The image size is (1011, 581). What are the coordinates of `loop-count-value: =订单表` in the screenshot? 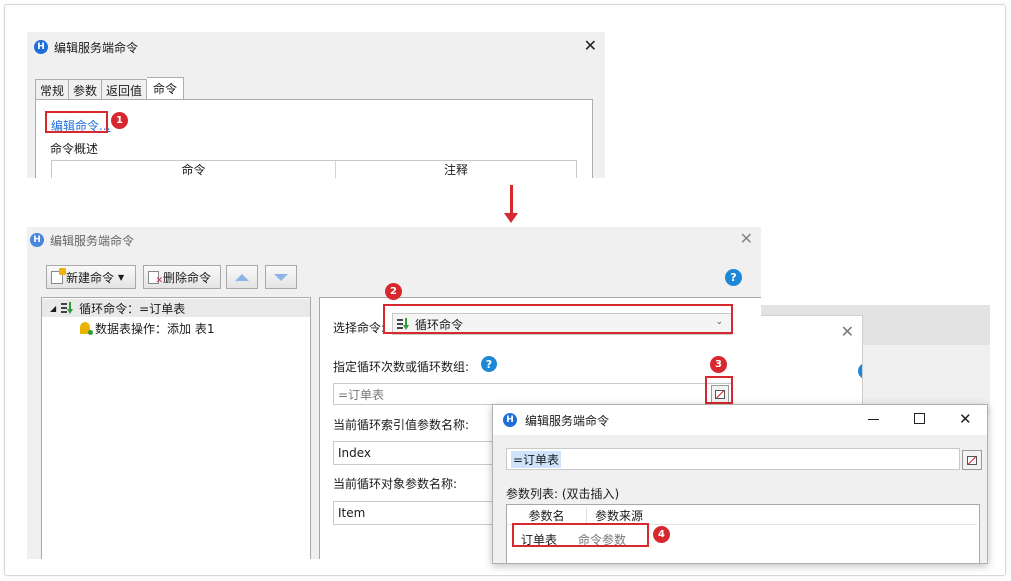 It's located at (361, 394).